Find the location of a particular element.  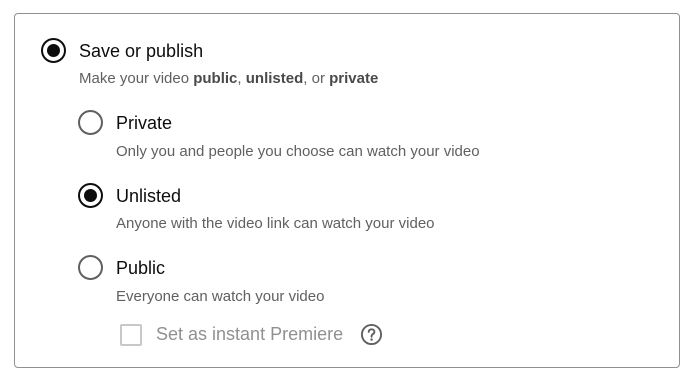

private-radio is located at coordinates (90, 122).